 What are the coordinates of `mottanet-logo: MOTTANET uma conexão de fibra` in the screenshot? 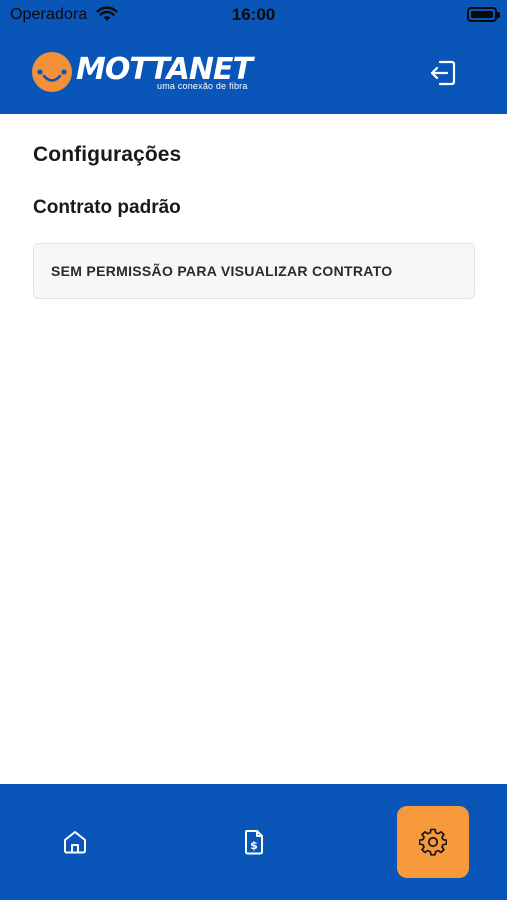 It's located at (142, 72).